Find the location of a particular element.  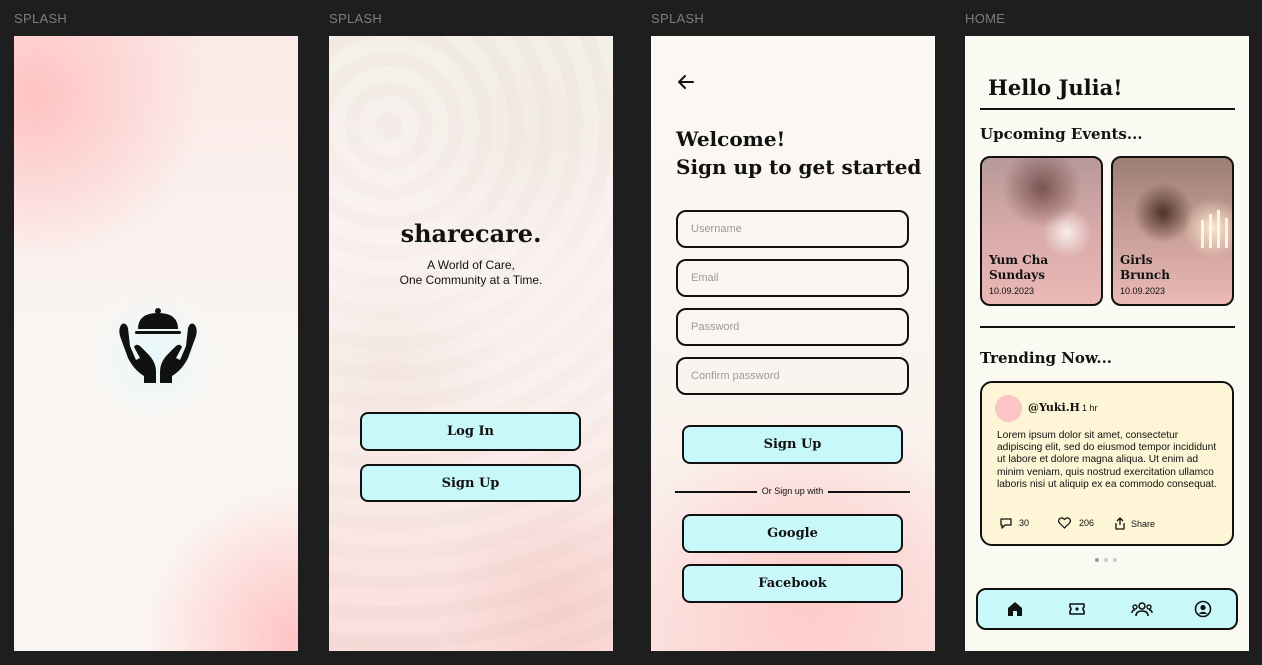

event-title: Yum Cha Sundays is located at coordinates (1018, 268).